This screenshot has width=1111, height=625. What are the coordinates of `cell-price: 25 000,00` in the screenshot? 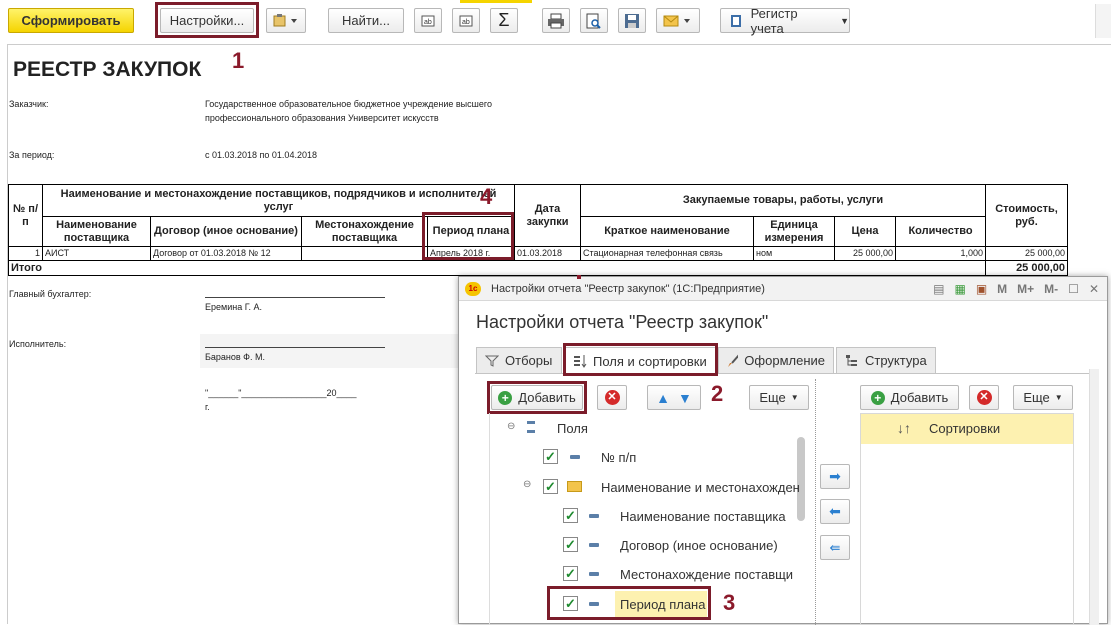 It's located at (865, 253).